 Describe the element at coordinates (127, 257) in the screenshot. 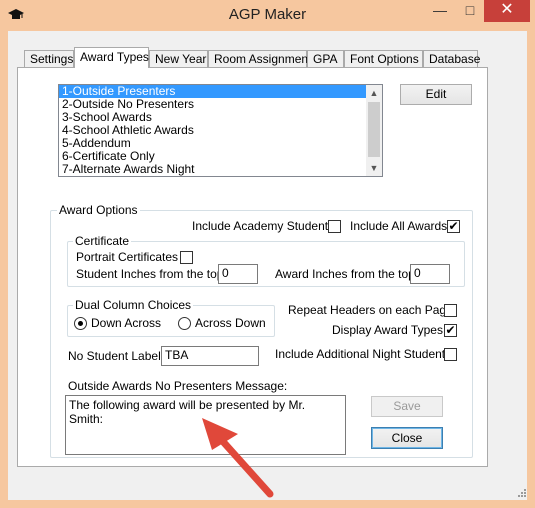

I see `portrait-label: Portrait Certificates` at that location.